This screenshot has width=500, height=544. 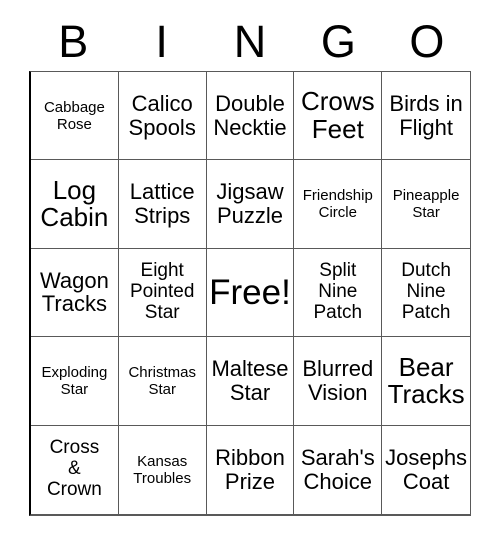 I want to click on bingo-cell: Exploding Star, so click(x=75, y=381).